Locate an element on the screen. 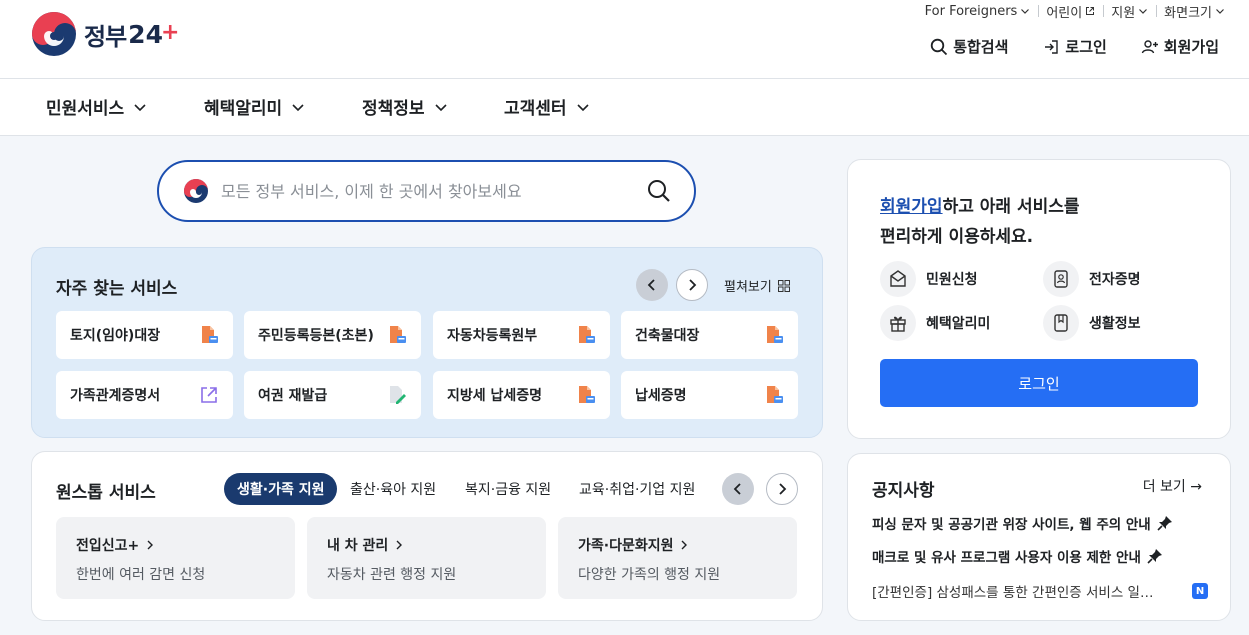  card-title-text: 내 차 관리 is located at coordinates (358, 546).